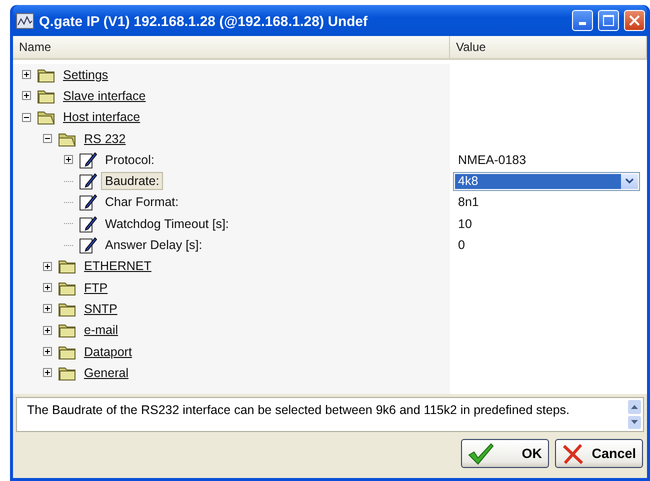 The width and height of the screenshot is (650, 481). What do you see at coordinates (108, 351) in the screenshot?
I see `tree-item: Dataport` at bounding box center [108, 351].